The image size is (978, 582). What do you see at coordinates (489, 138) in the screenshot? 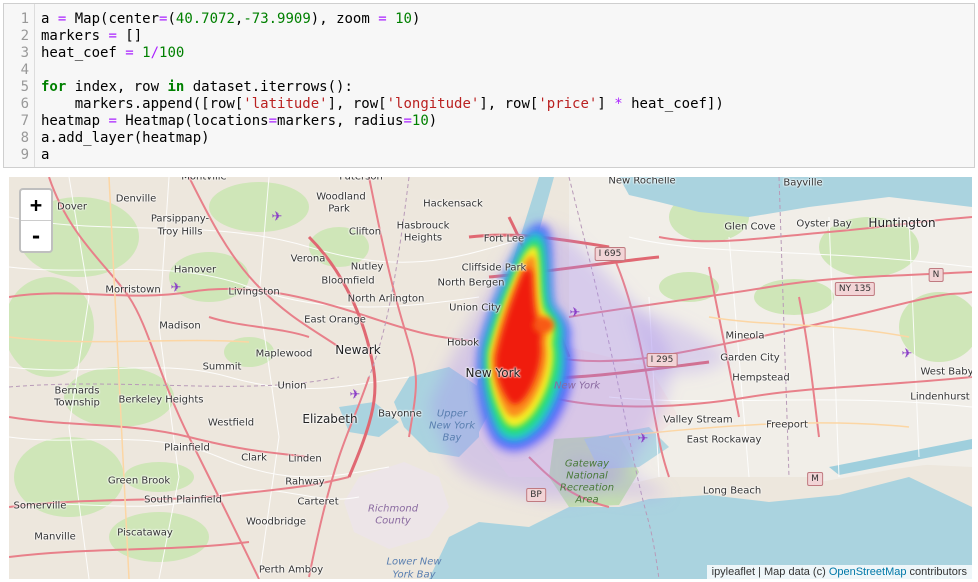
I see `code-line: 8 a.add_layer(heatmap)` at bounding box center [489, 138].